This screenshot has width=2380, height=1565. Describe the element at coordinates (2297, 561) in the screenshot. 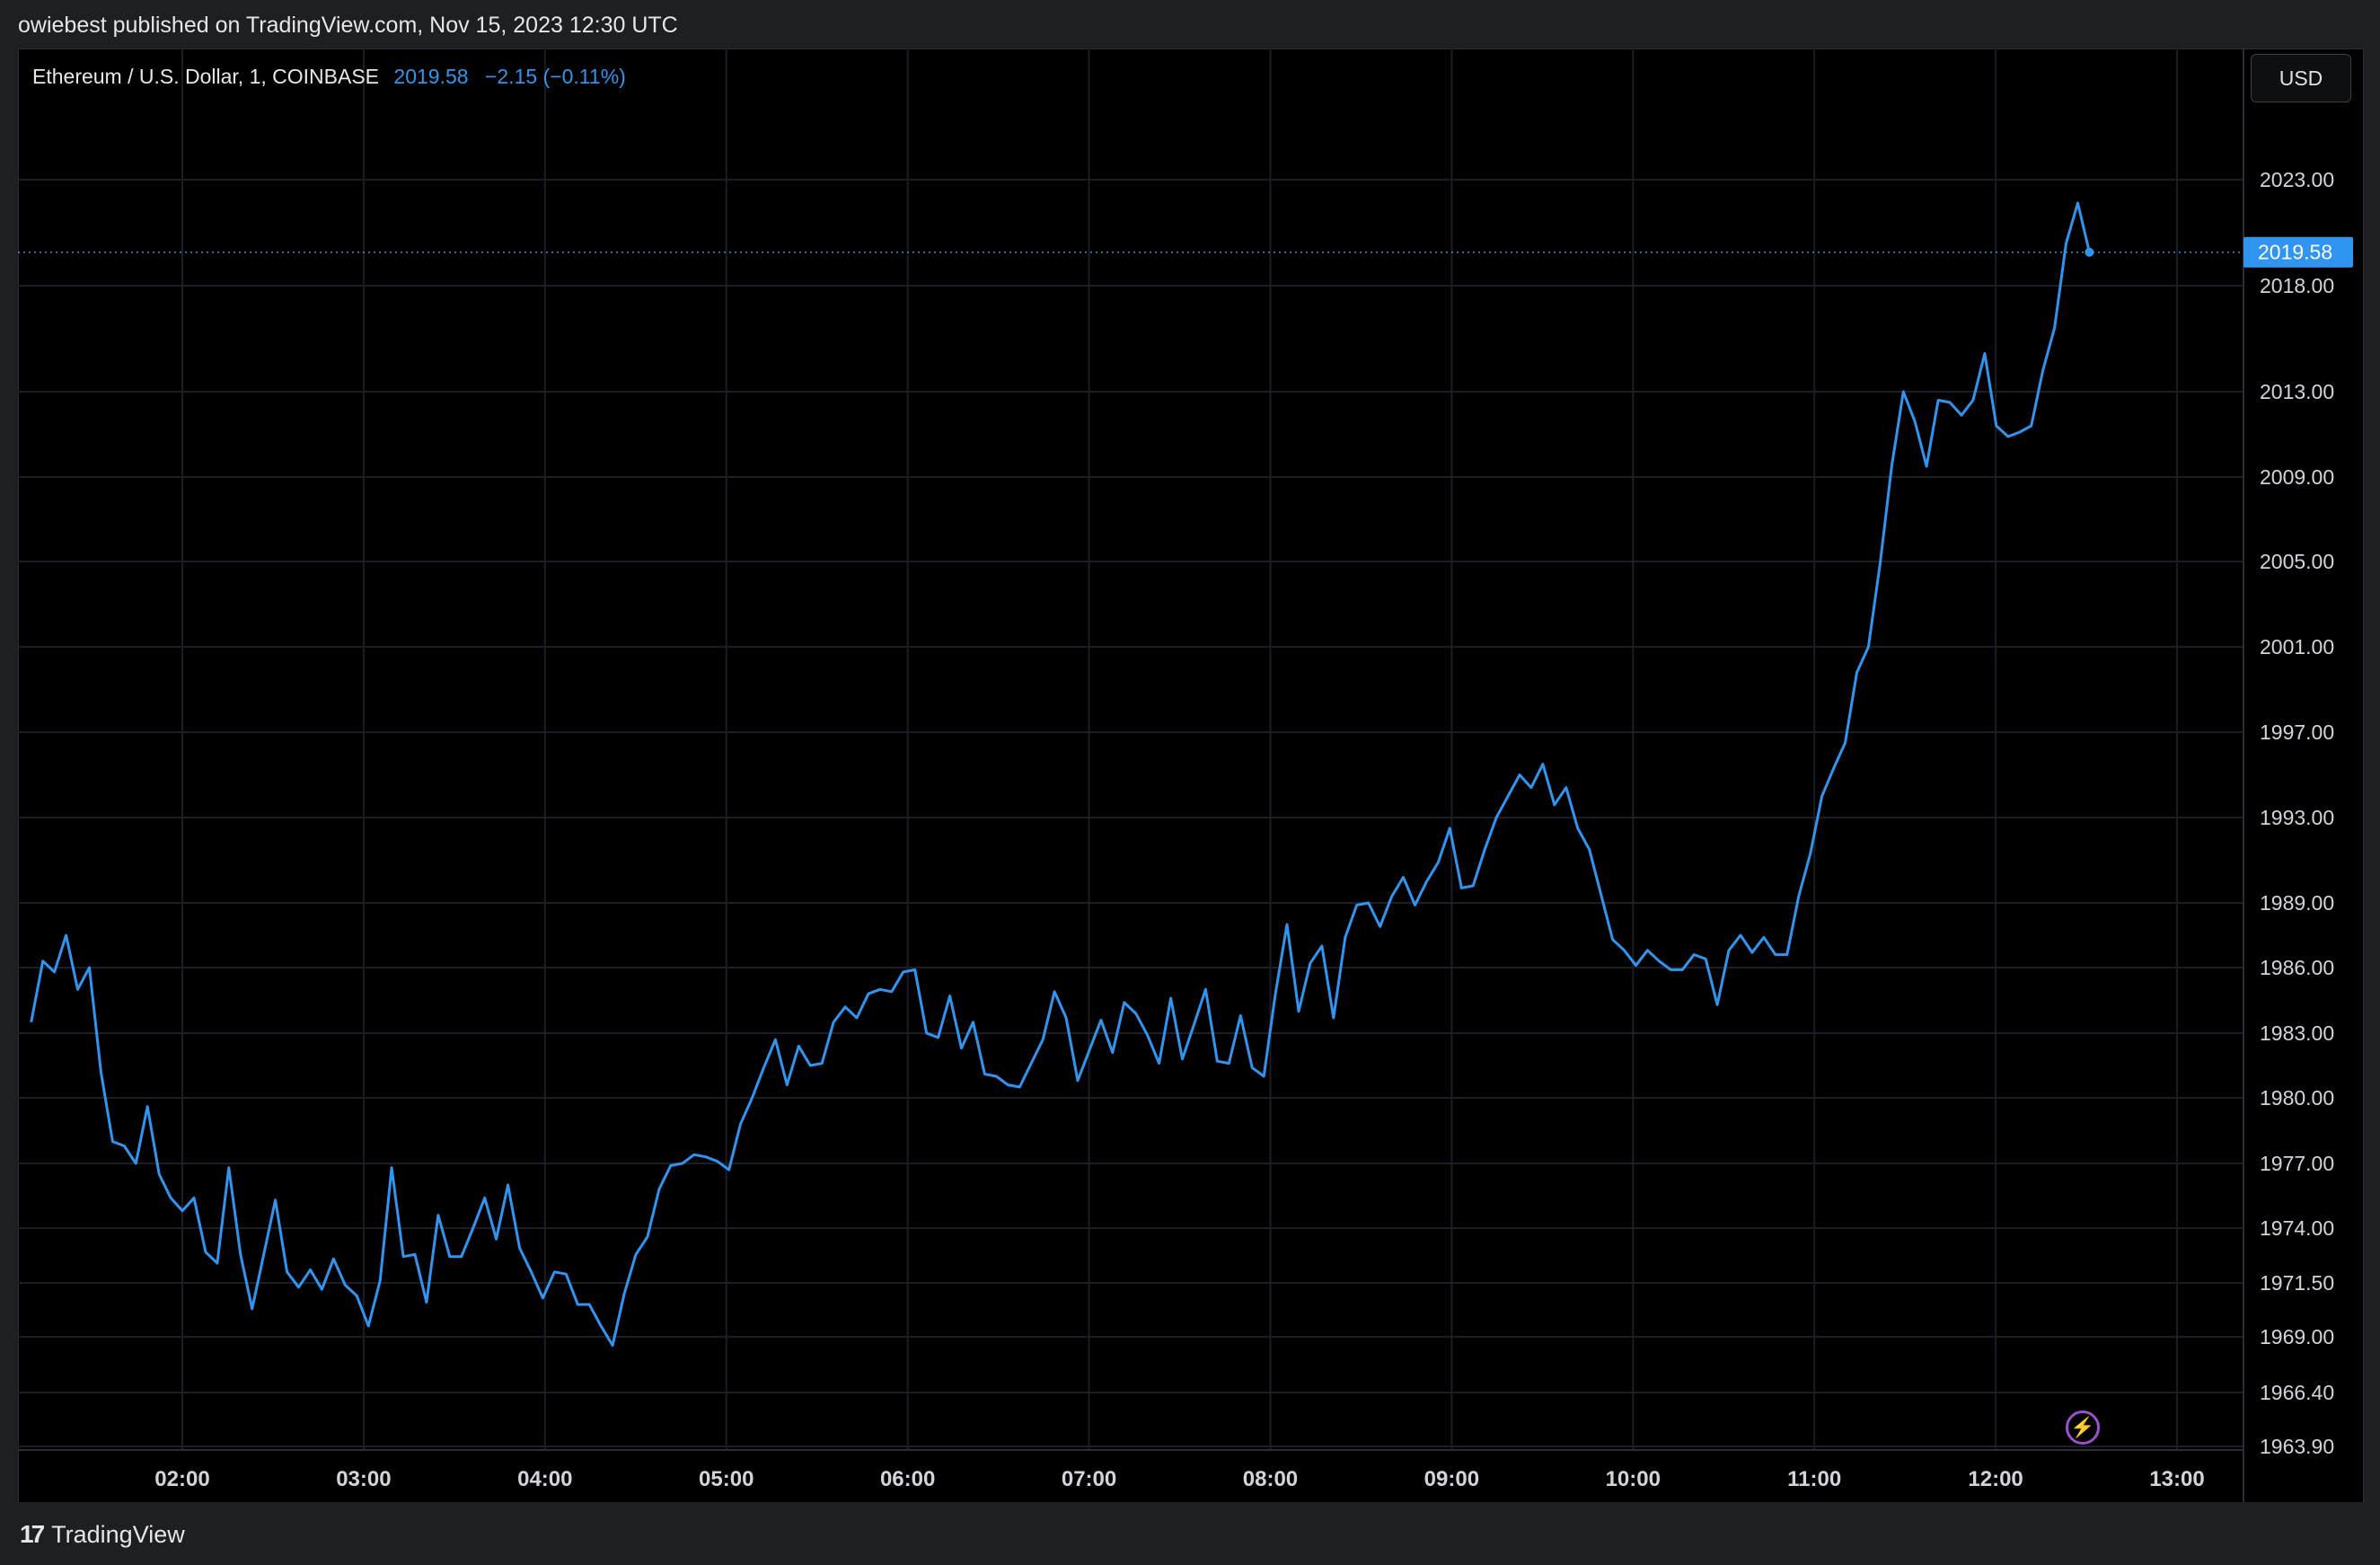

I see `y-tick-label: 2005.00` at that location.